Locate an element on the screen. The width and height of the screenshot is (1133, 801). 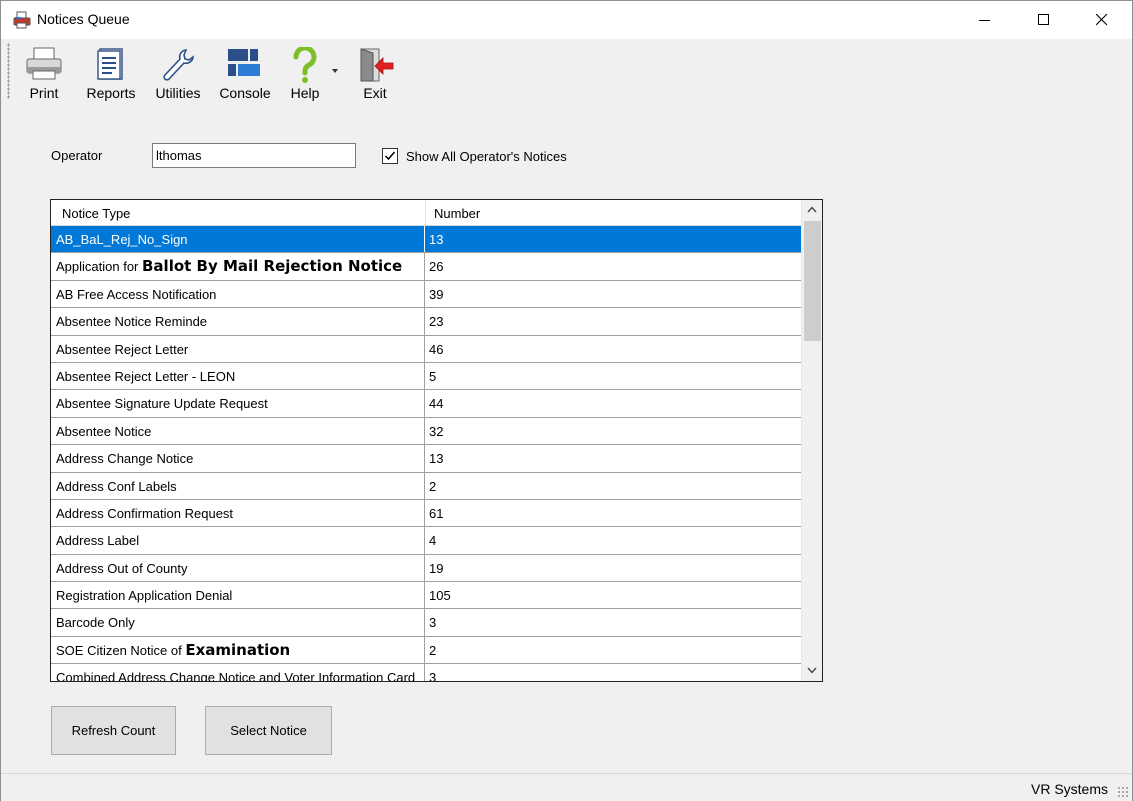
scroll-down-button is located at coordinates (812, 671).